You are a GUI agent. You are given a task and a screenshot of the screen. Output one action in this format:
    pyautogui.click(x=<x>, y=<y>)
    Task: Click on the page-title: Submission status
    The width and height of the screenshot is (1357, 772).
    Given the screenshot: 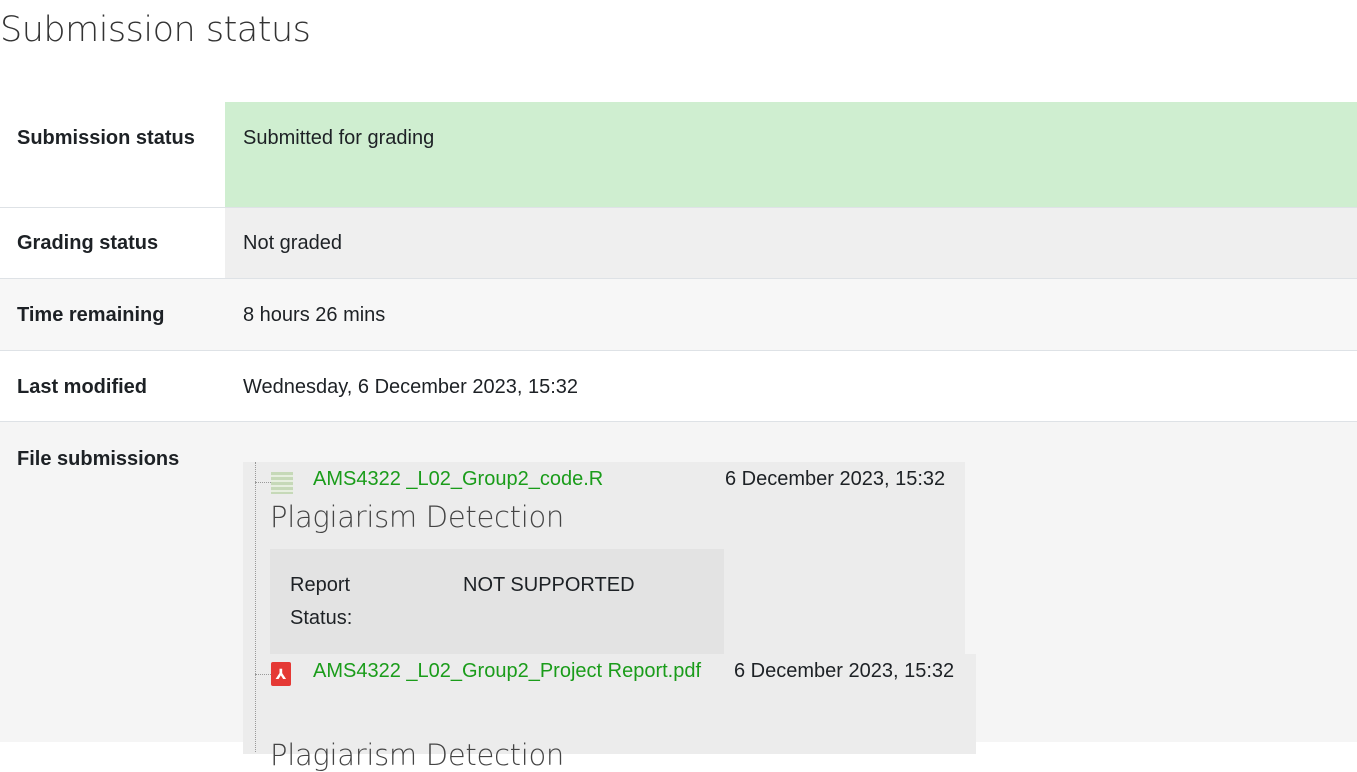 What is the action you would take?
    pyautogui.click(x=155, y=30)
    